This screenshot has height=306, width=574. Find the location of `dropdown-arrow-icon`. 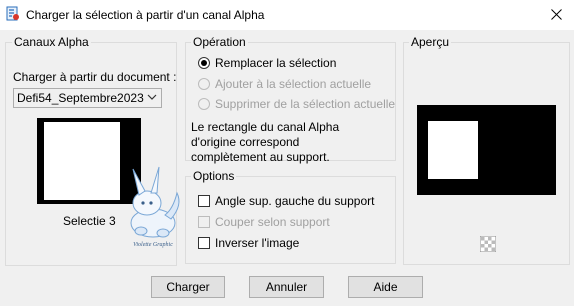

dropdown-arrow-icon is located at coordinates (130, 160).